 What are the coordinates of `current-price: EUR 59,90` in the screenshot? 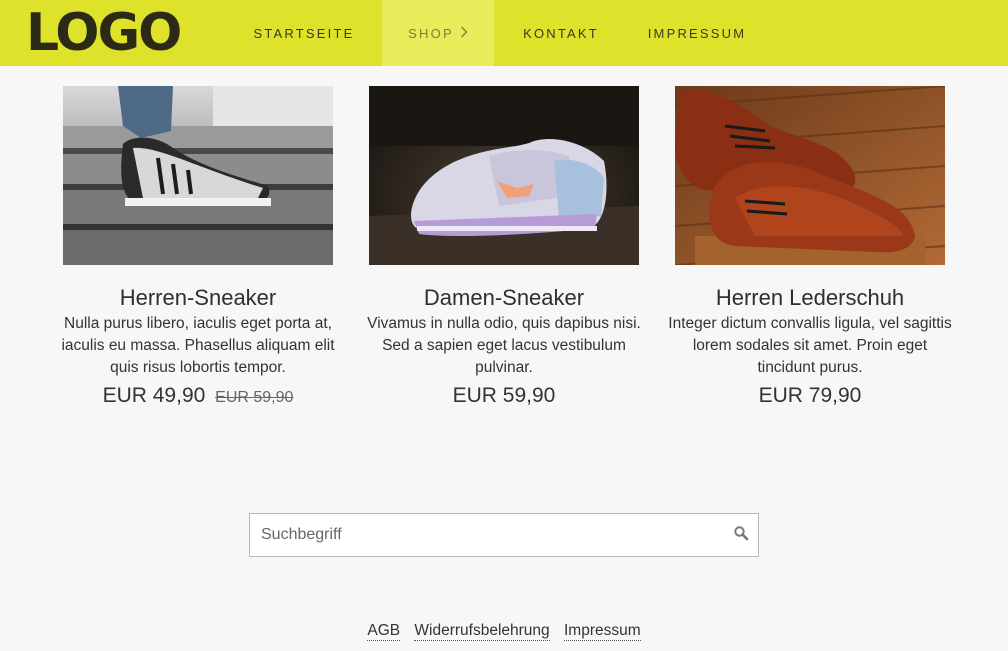 It's located at (504, 395).